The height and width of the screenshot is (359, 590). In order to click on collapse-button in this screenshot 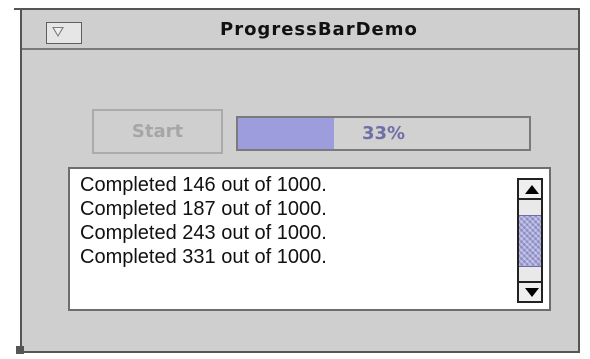, I will do `click(64, 33)`.